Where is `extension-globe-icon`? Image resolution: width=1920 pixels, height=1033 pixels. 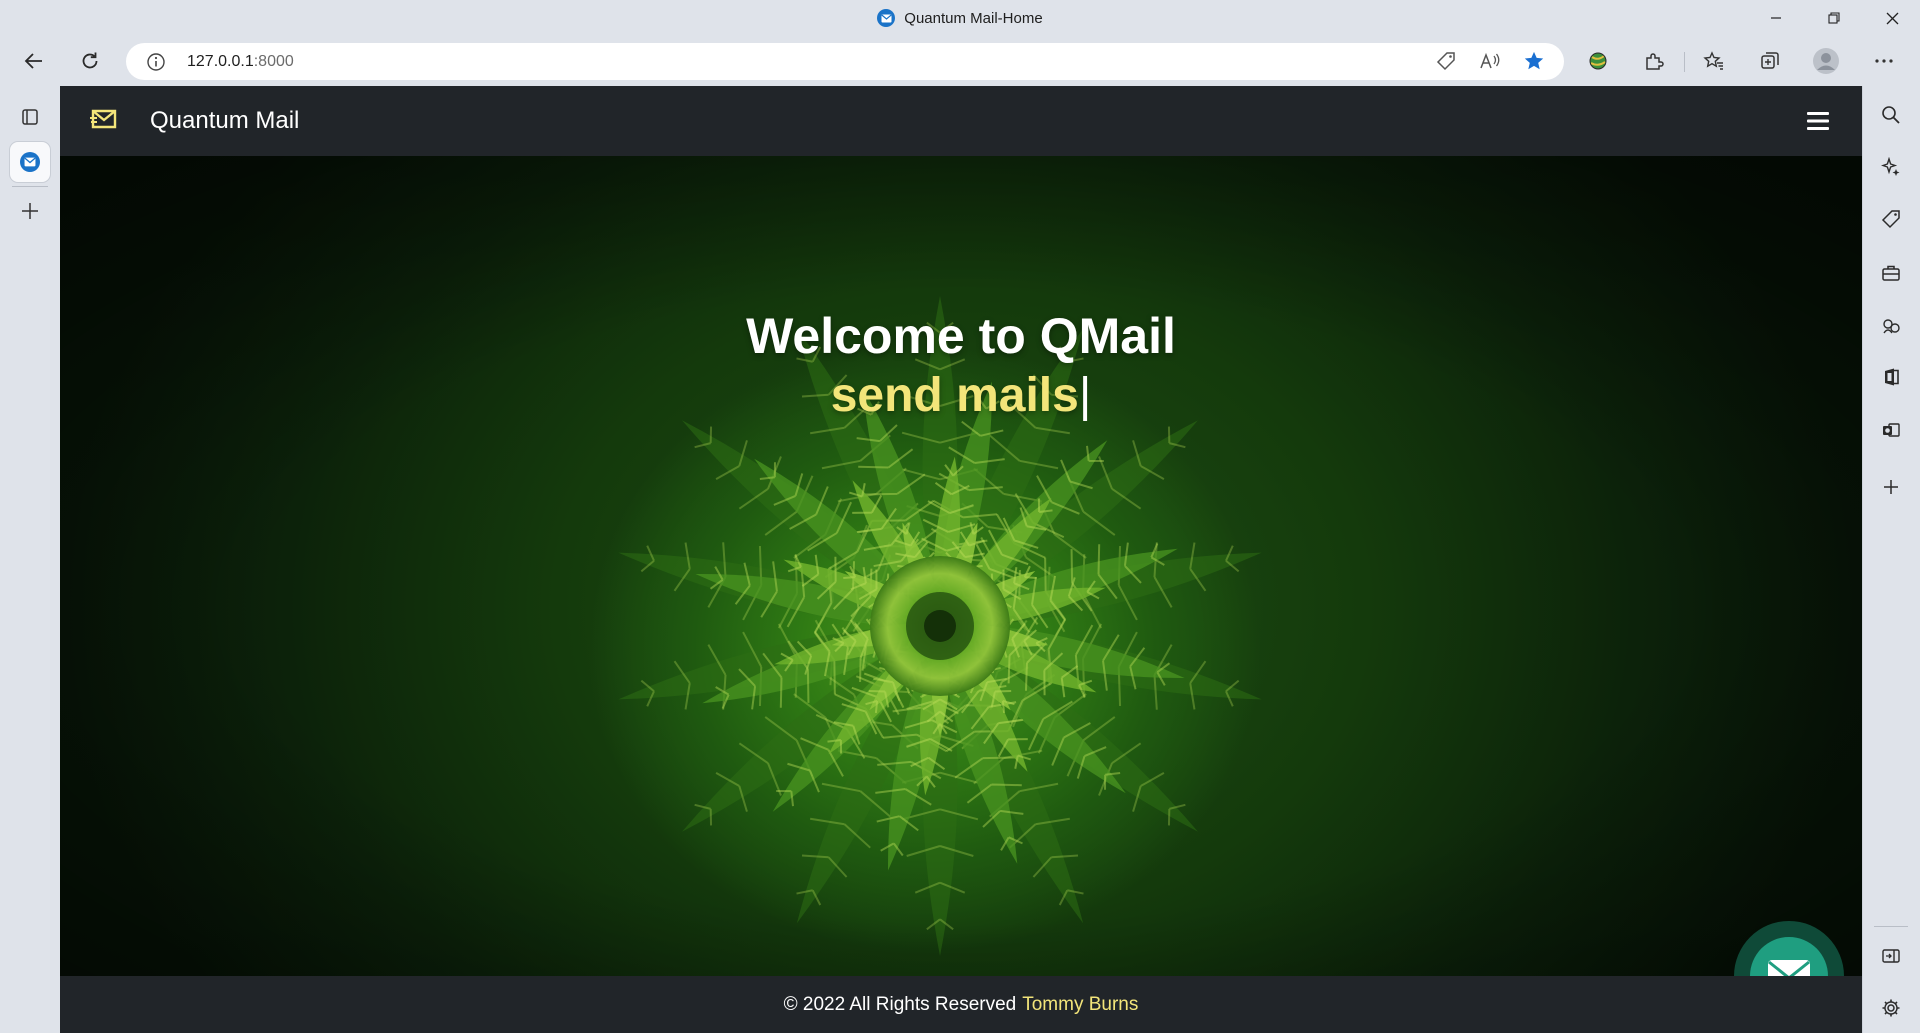
extension-globe-icon is located at coordinates (1598, 61).